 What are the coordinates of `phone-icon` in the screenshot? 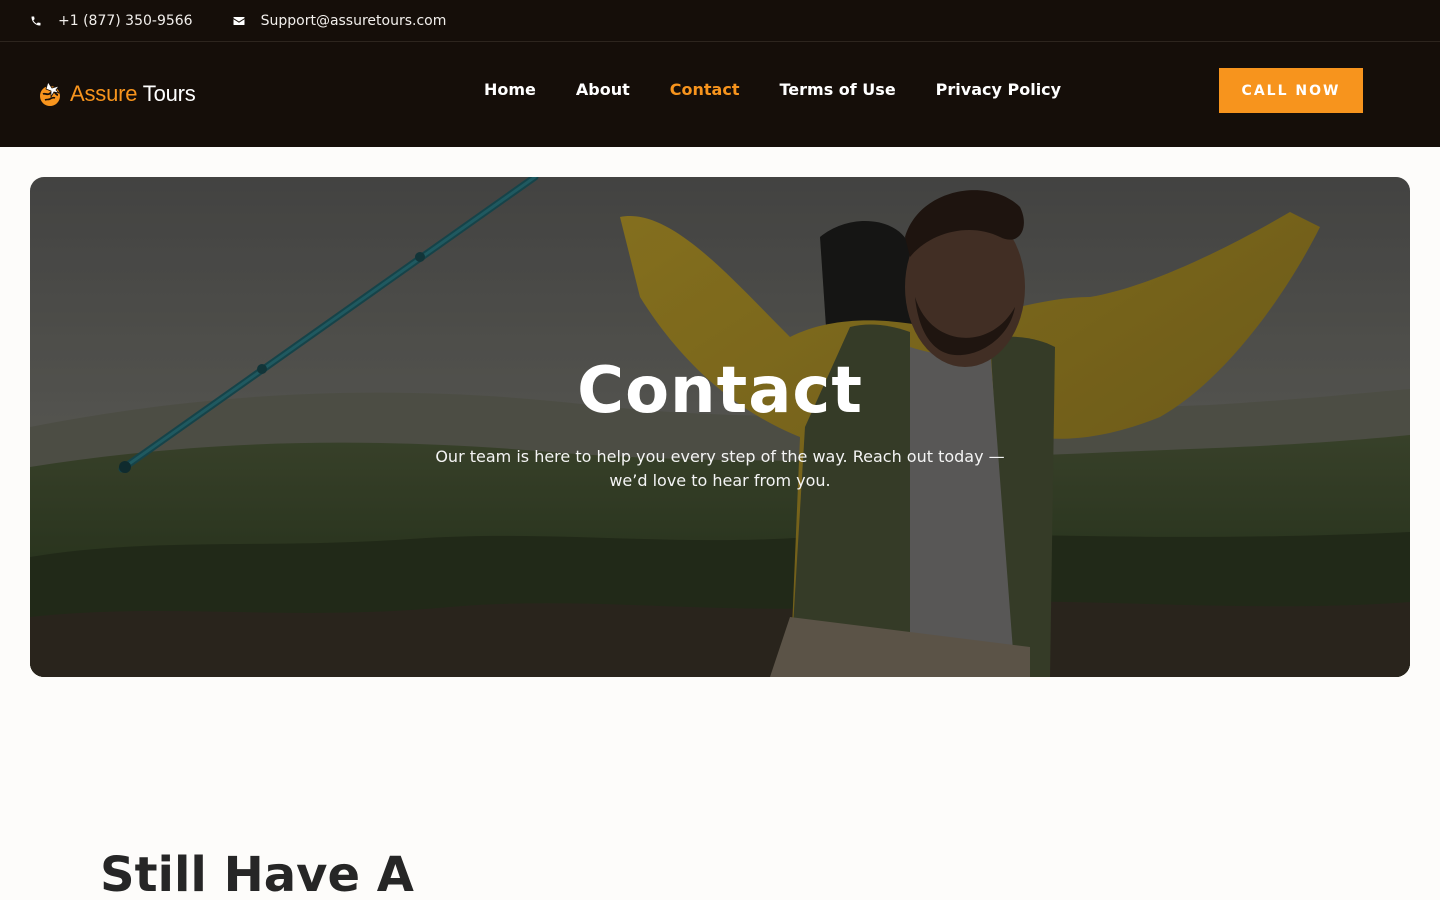 It's located at (36, 20).